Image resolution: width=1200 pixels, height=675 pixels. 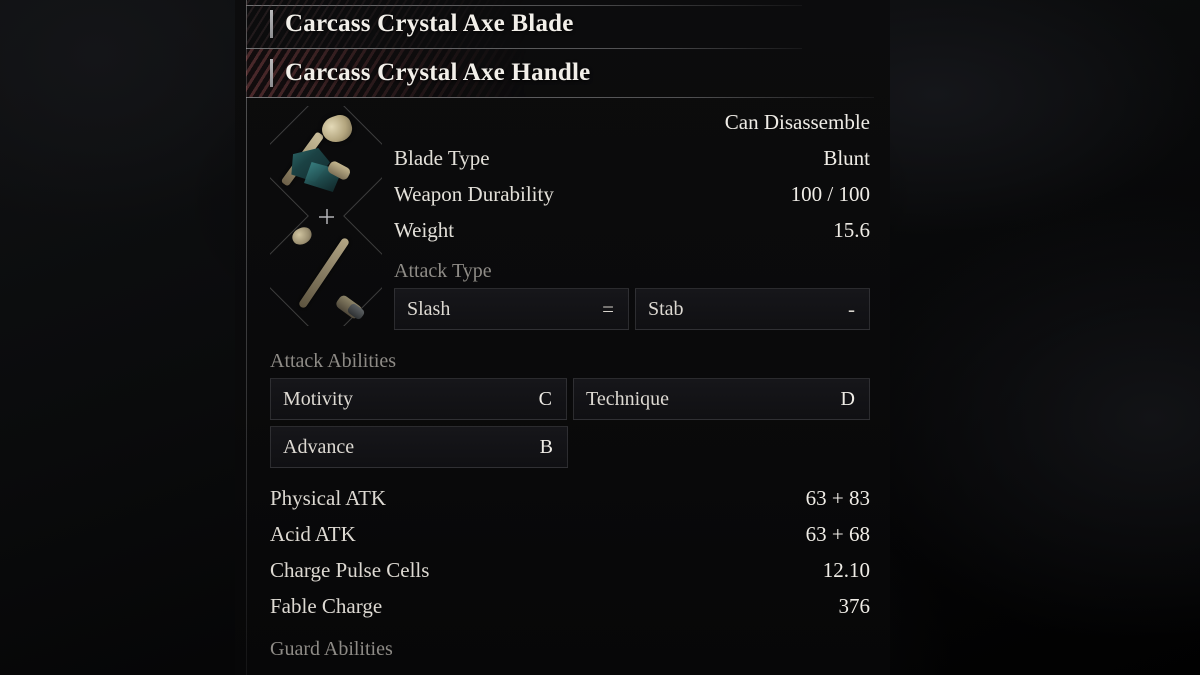 I want to click on fable-charge-value: 376, so click(x=854, y=606).